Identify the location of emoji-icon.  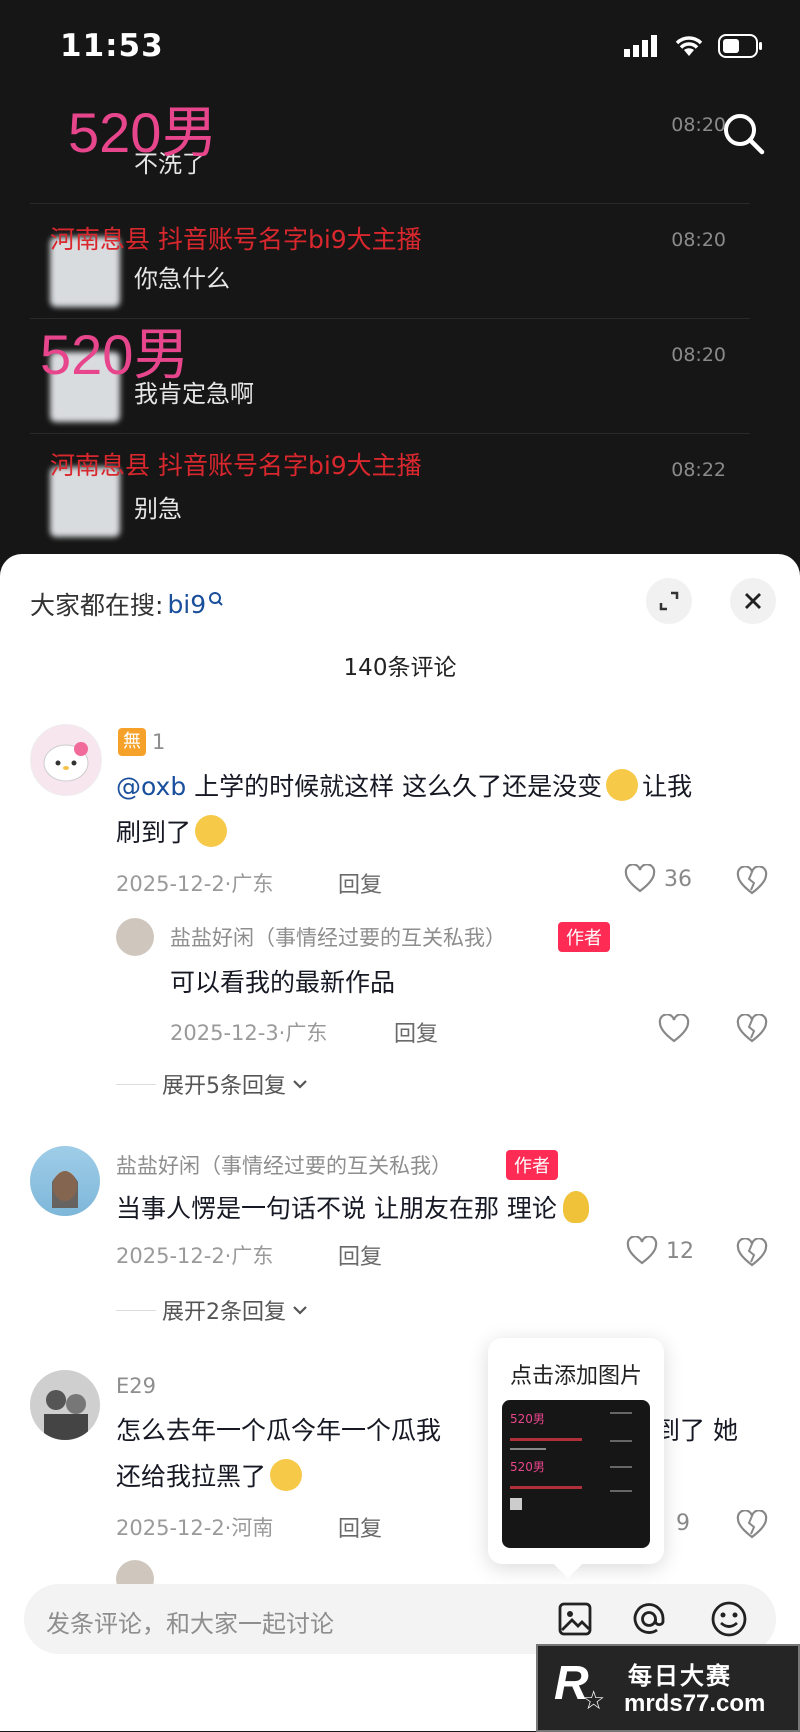
(729, 1619).